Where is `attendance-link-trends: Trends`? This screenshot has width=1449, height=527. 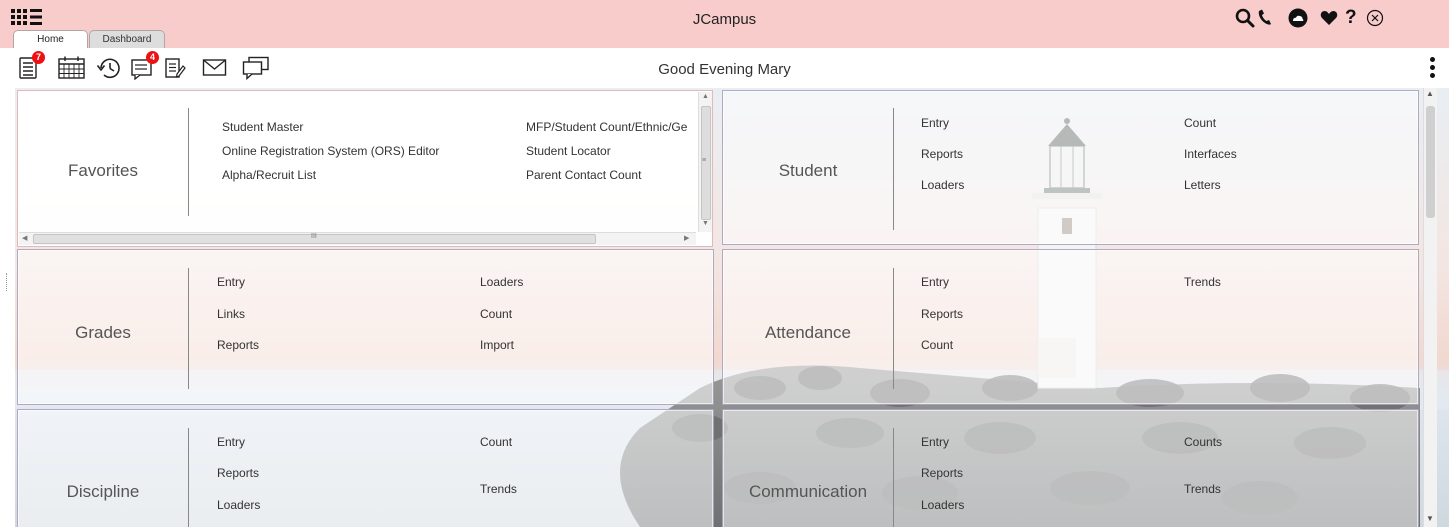
attendance-link-trends: Trends is located at coordinates (1202, 282).